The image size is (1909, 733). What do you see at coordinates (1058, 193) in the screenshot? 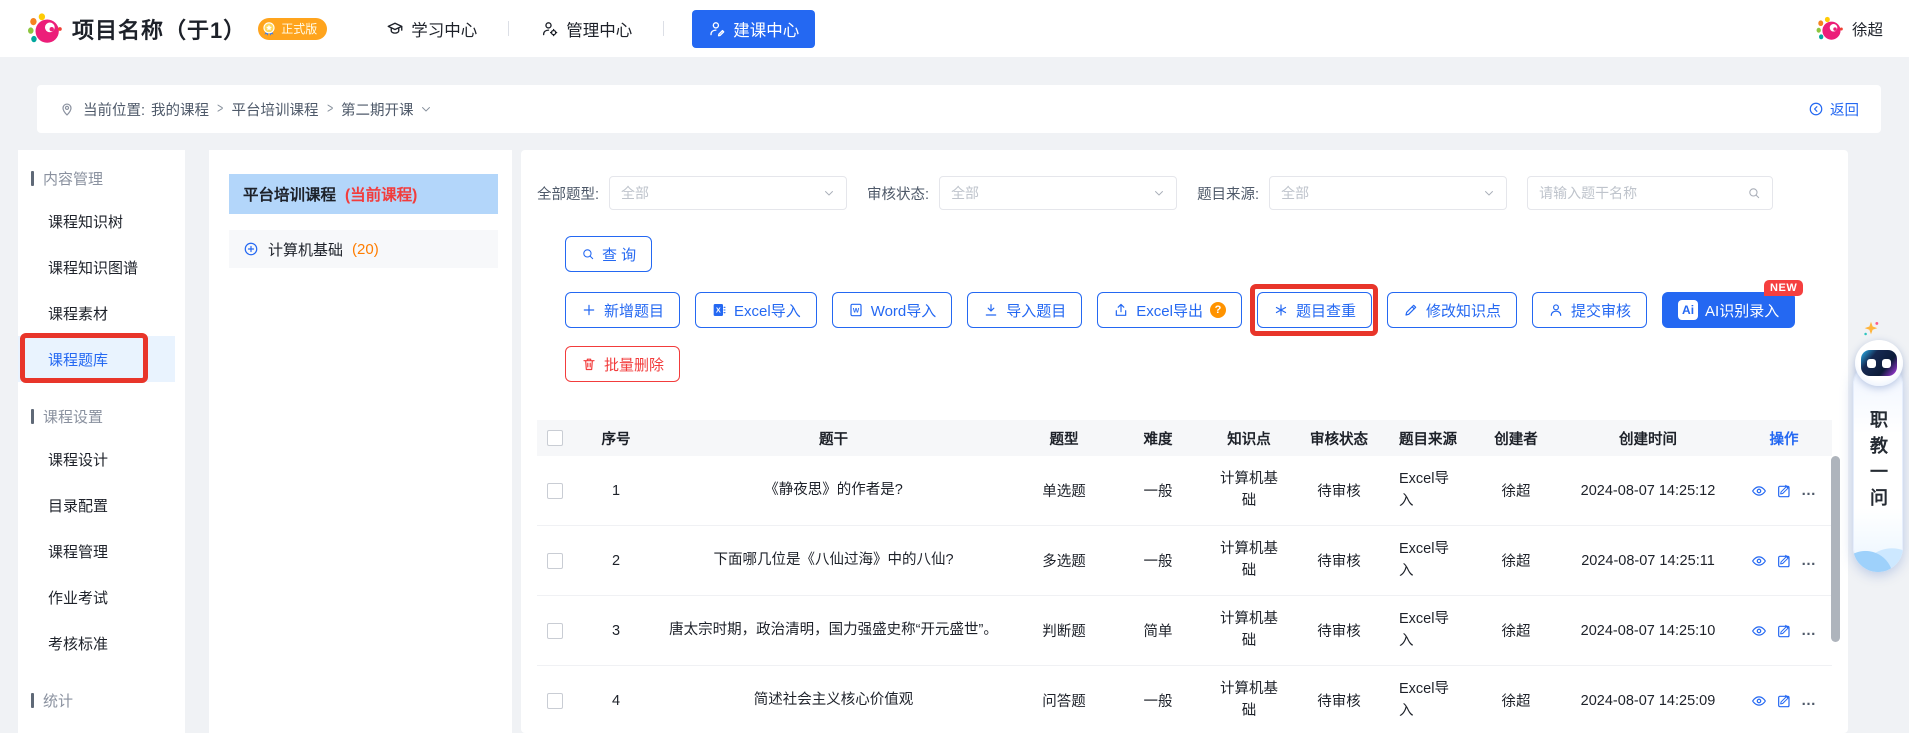
I see `status-filter-select: 全部` at bounding box center [1058, 193].